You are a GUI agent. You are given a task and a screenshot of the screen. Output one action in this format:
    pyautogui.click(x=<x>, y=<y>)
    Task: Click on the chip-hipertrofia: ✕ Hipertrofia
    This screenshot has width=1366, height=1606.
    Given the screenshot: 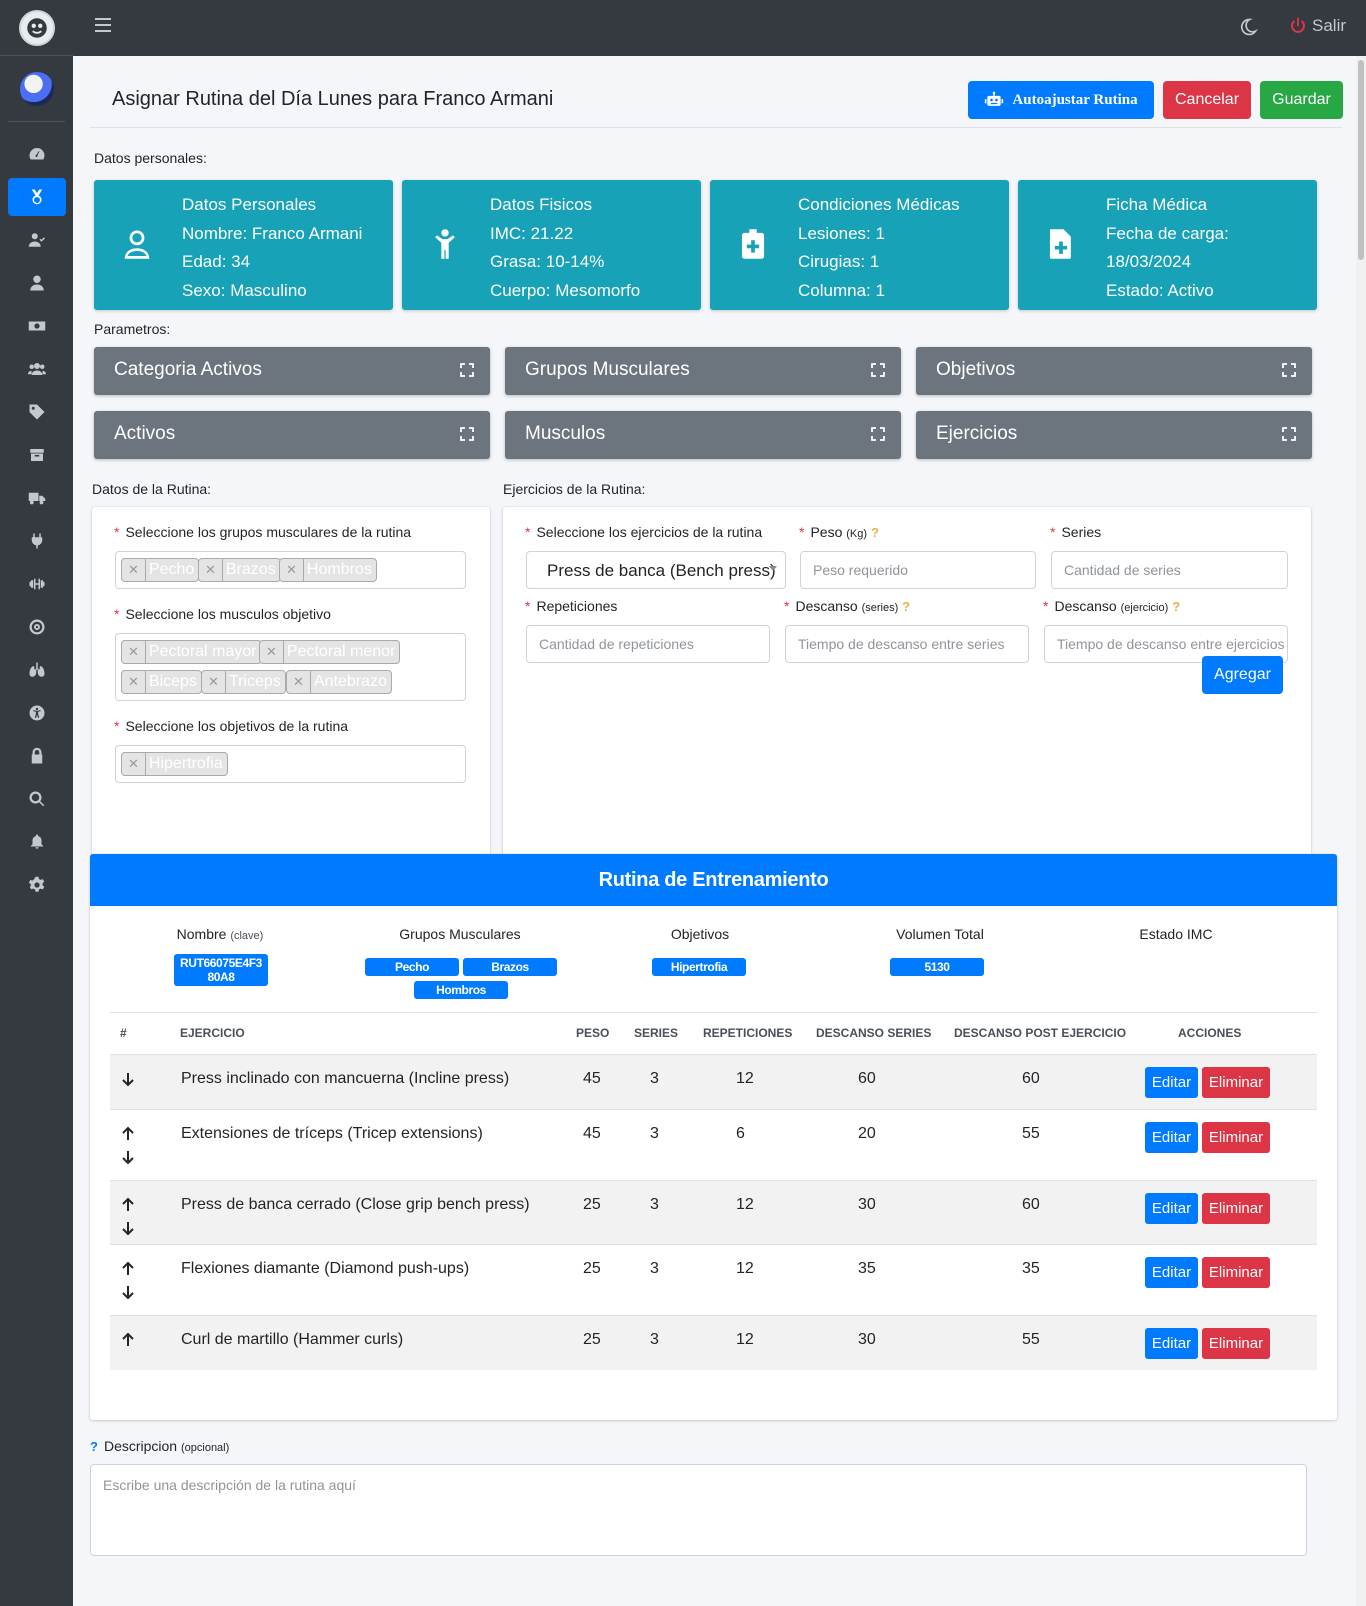 What is the action you would take?
    pyautogui.click(x=174, y=764)
    